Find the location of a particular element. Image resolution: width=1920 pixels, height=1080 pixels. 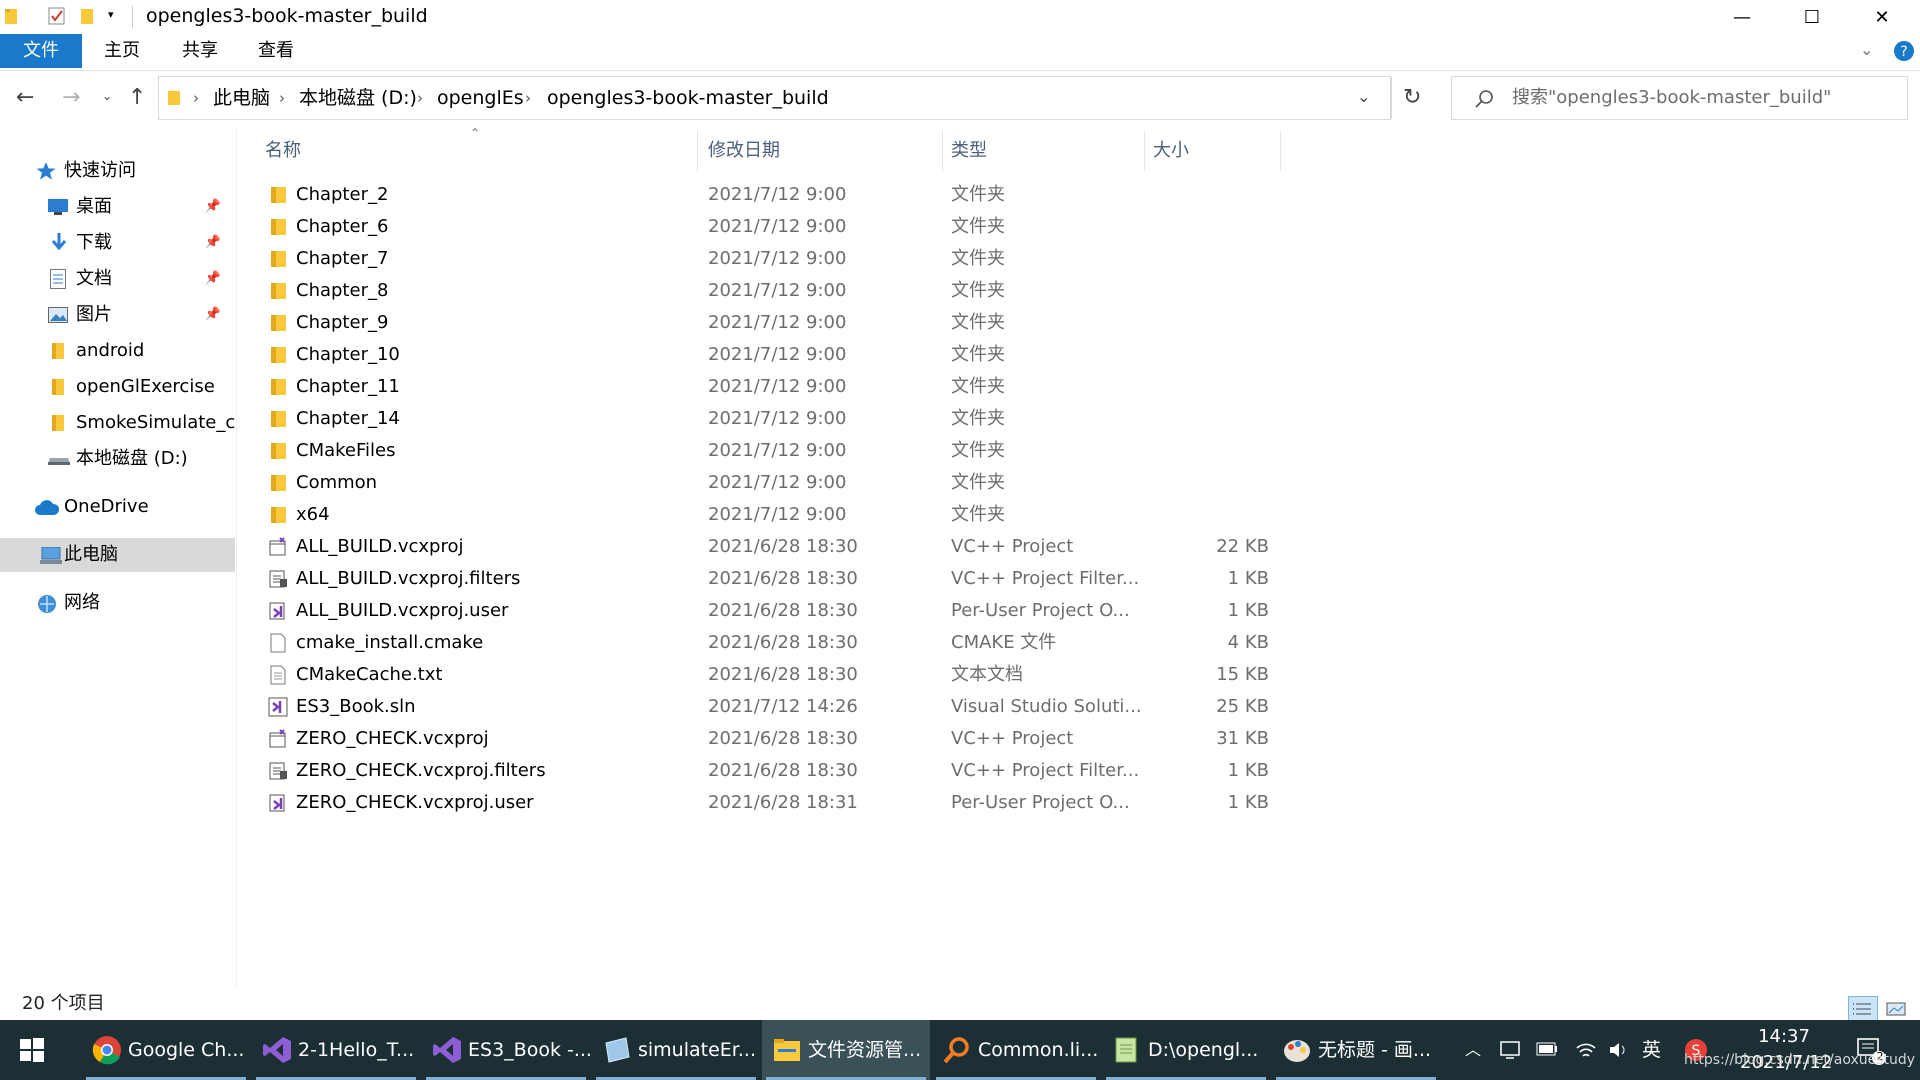

search-input: 搜索"opengles3-book-master_build" is located at coordinates (1679, 98).